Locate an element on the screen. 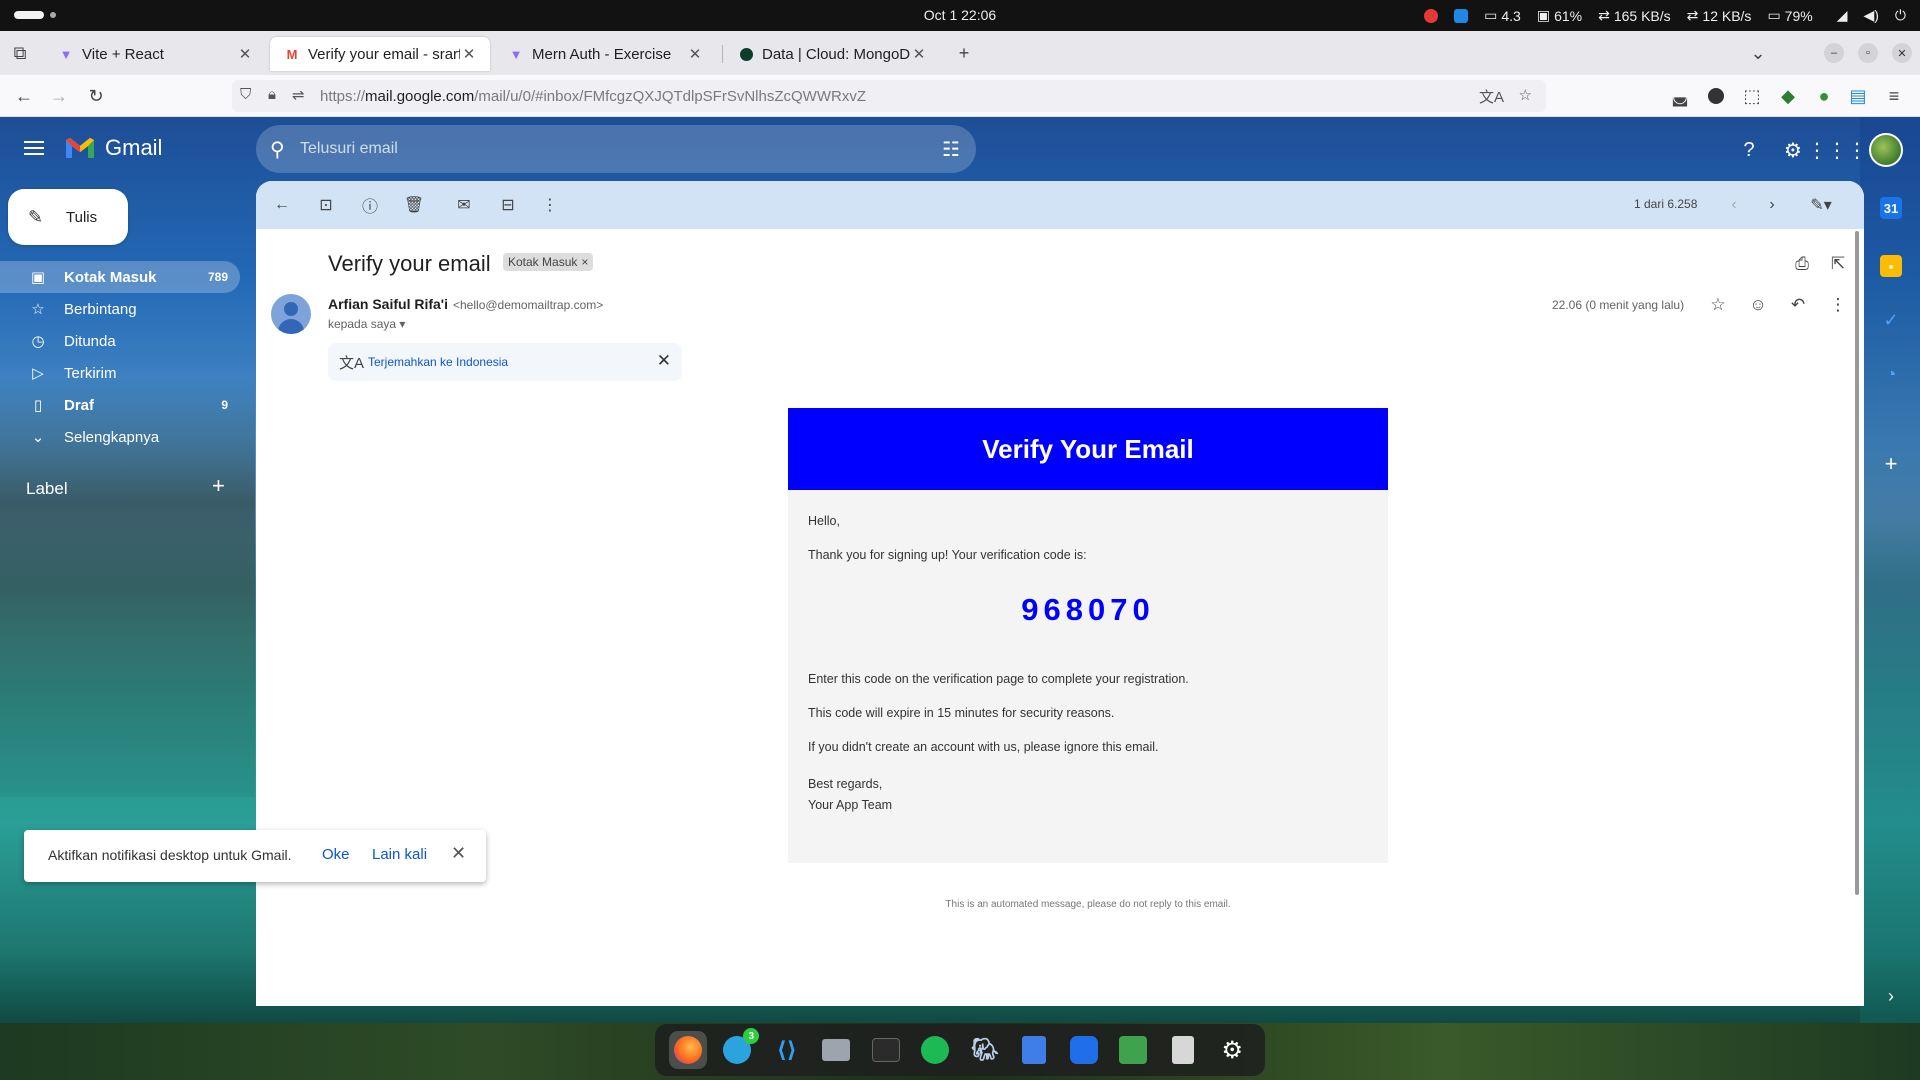 The height and width of the screenshot is (1080, 1920). lock-icon: 🔒︎ is located at coordinates (272, 94).